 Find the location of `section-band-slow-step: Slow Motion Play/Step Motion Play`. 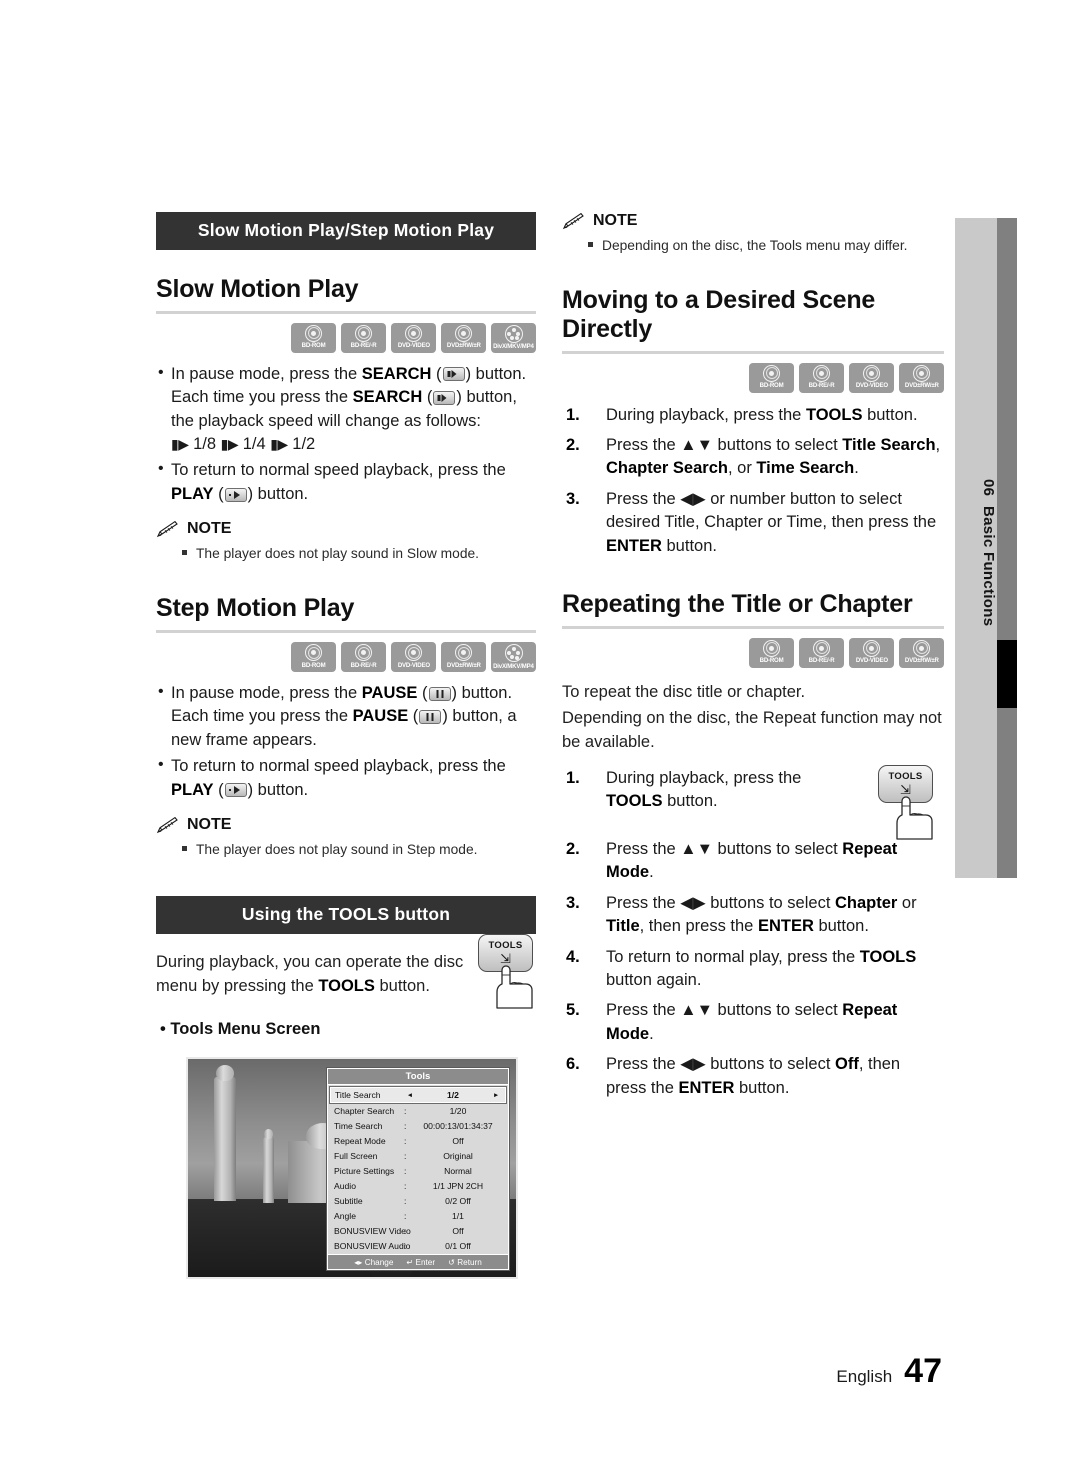

section-band-slow-step: Slow Motion Play/Step Motion Play is located at coordinates (346, 231).